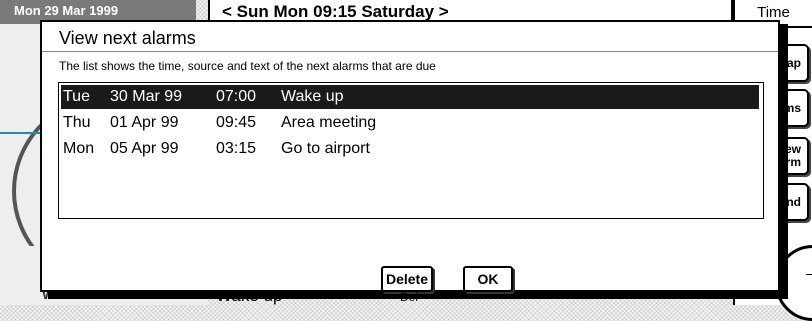 The height and width of the screenshot is (321, 812). Describe the element at coordinates (325, 148) in the screenshot. I see `alarm-text: Go to airport` at that location.